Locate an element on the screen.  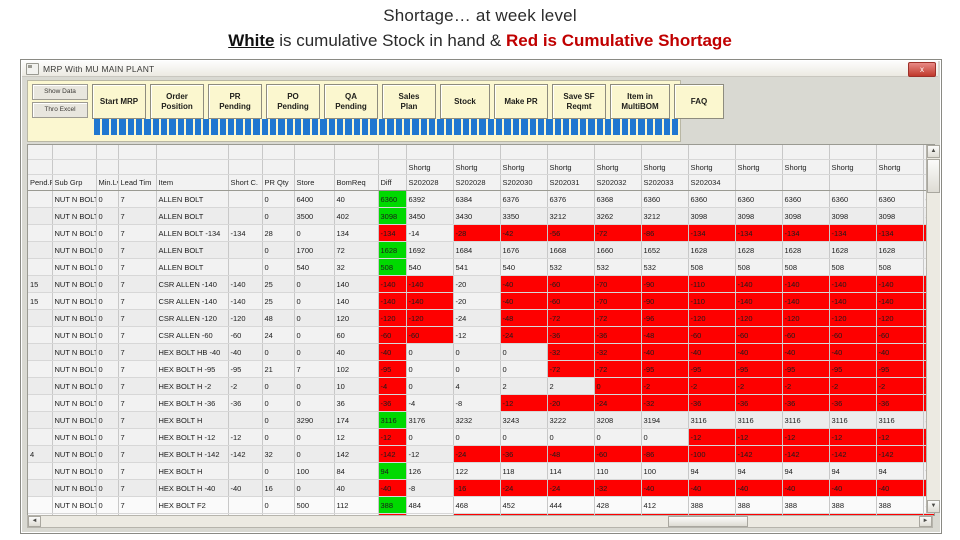
item-cell: HEX BOLT H is located at coordinates (192, 420).